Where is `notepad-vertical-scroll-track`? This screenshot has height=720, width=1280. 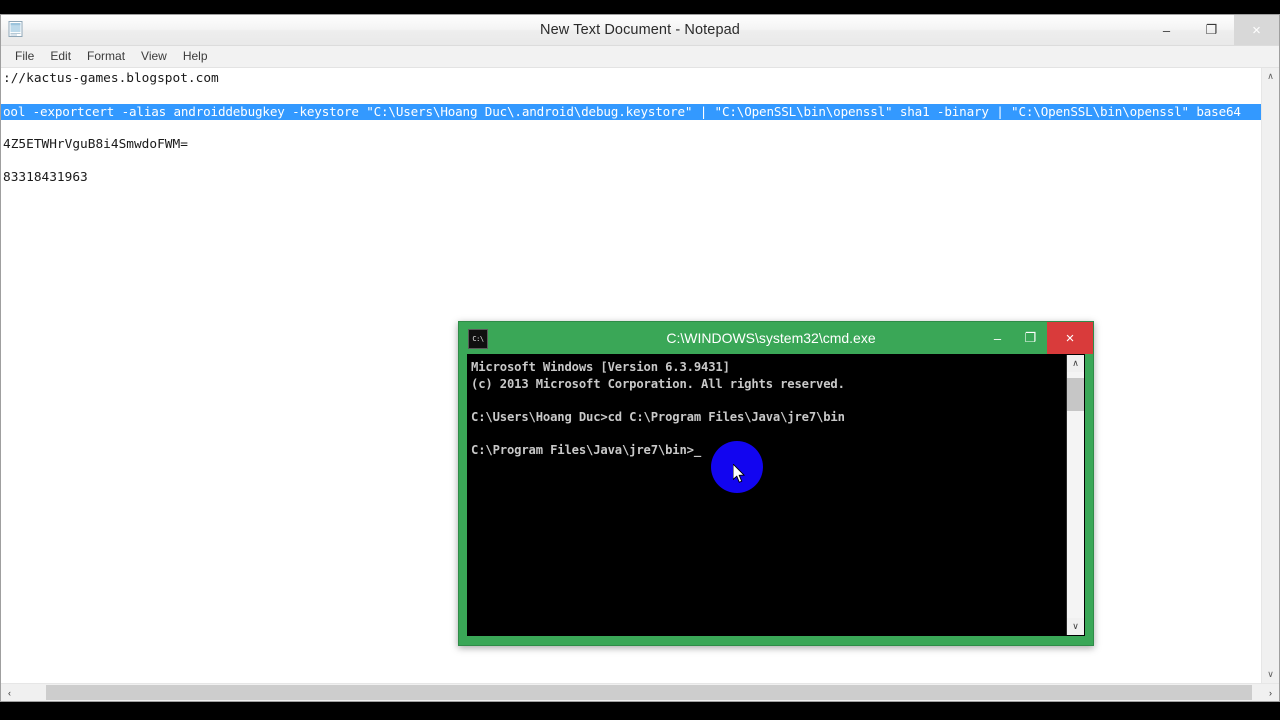 notepad-vertical-scroll-track is located at coordinates (1270, 375).